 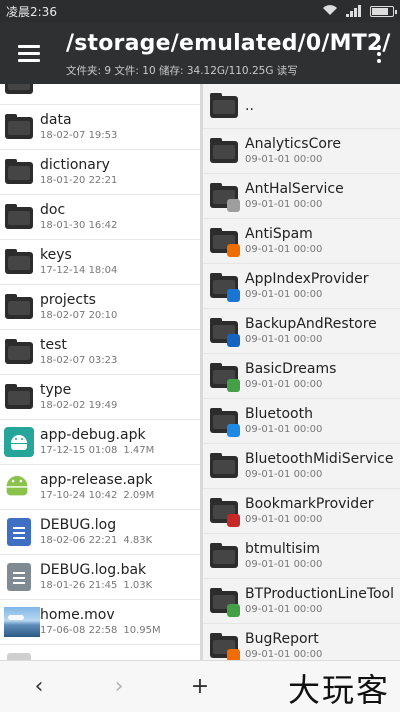 I want to click on directory-list-item: BookmarkProvider 09-01-01 00:00, so click(x=301, y=511).